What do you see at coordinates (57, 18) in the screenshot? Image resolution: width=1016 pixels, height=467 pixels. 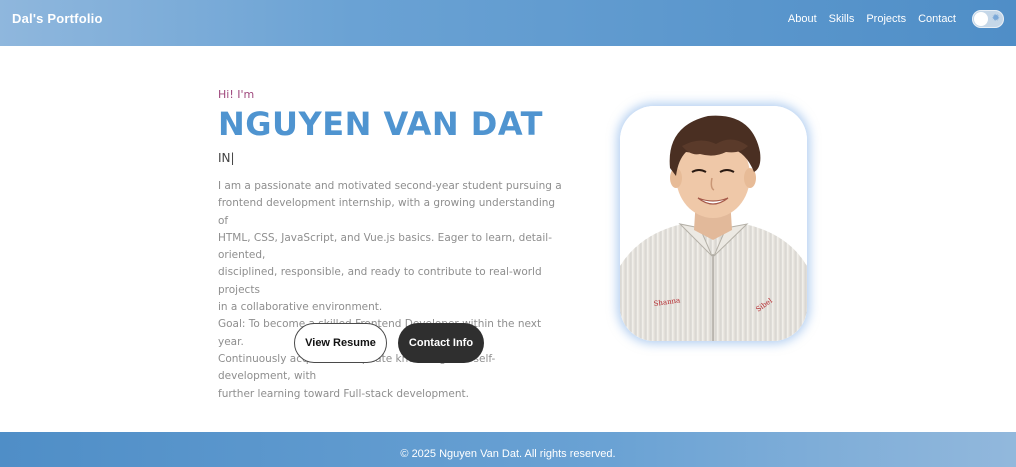 I see `site-brand: Dal's Portfolio` at bounding box center [57, 18].